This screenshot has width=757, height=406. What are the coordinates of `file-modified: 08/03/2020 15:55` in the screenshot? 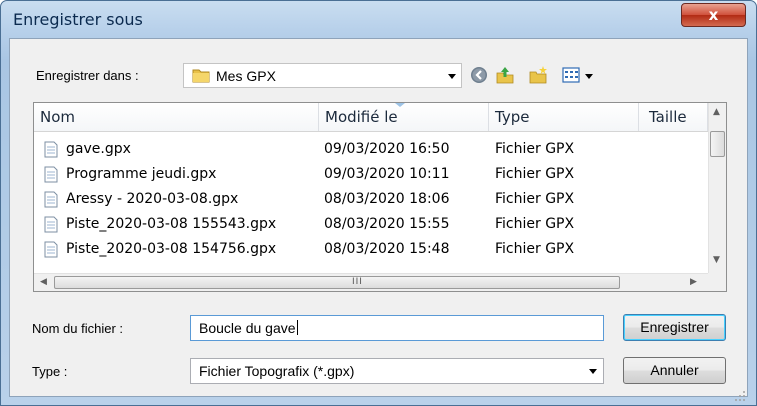 It's located at (387, 224).